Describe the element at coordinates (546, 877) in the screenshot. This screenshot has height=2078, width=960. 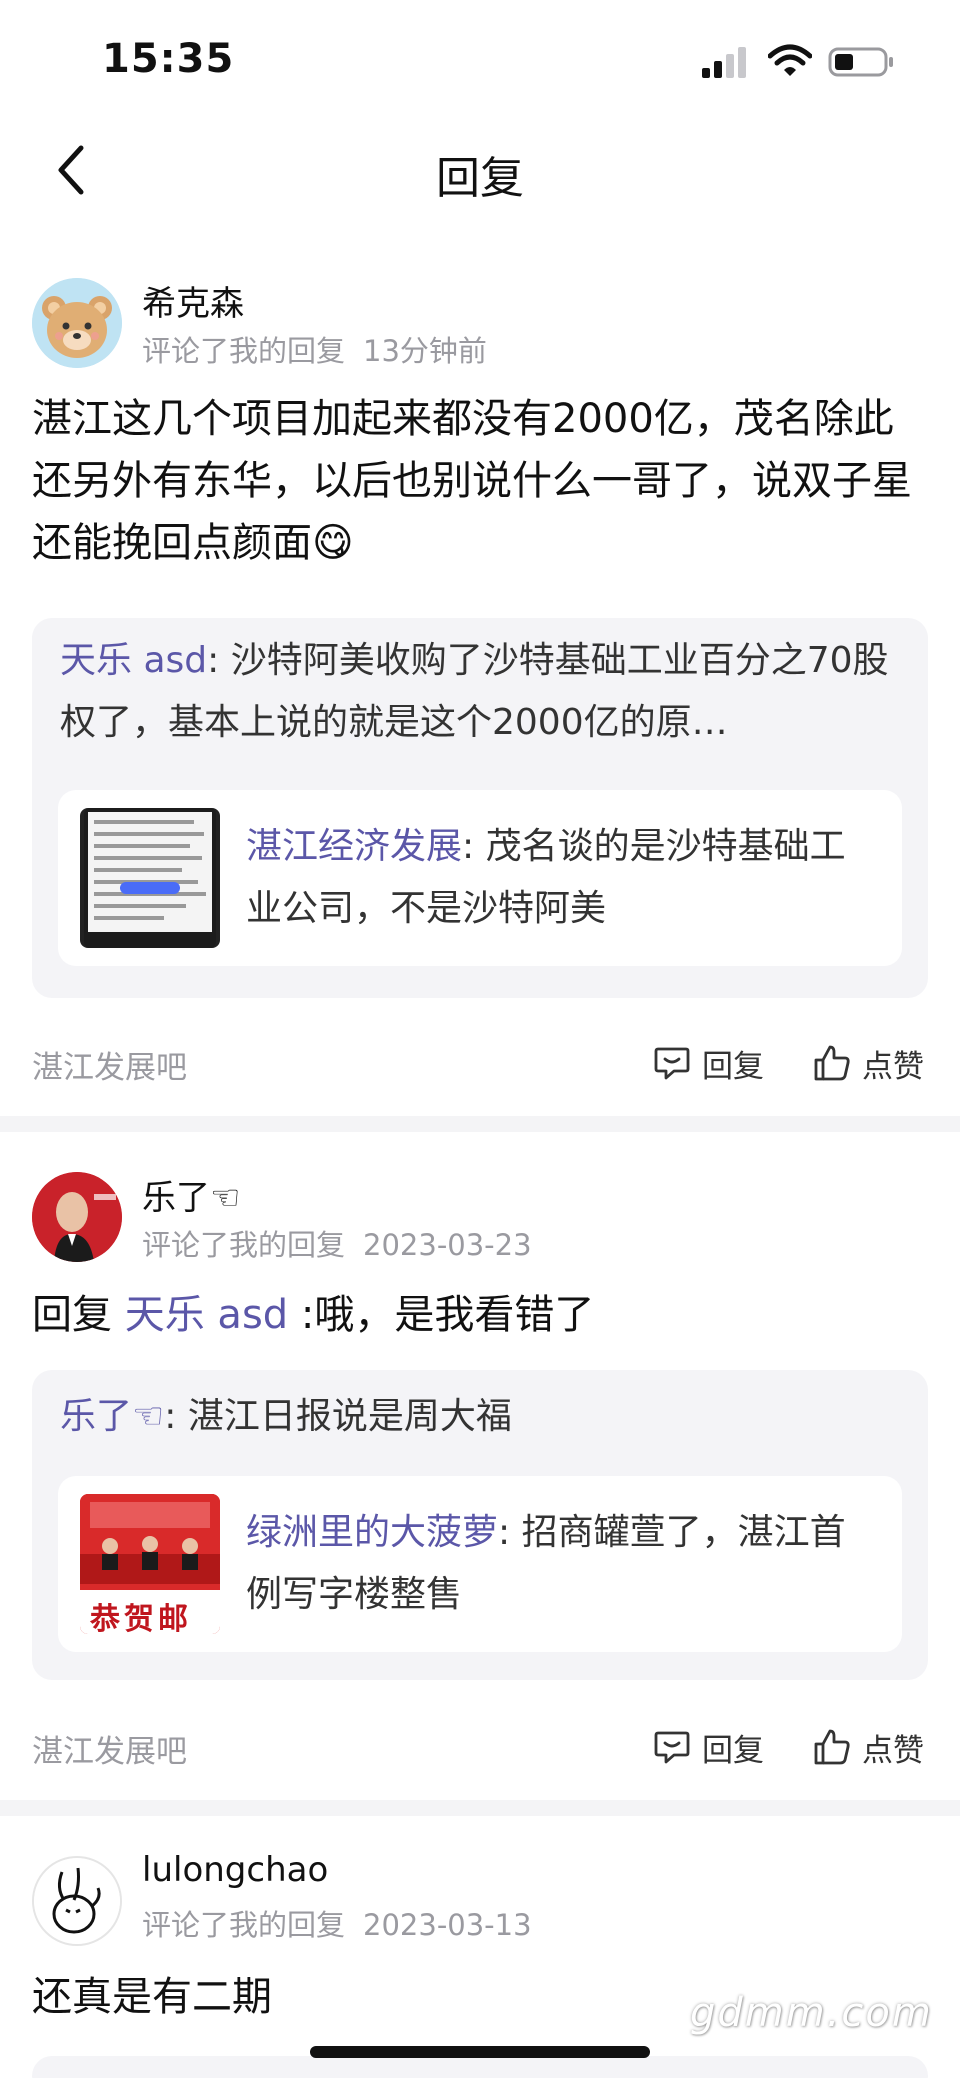
I see `original-post-text: 湛江经济发展: 茂名谈的是沙特基础工业公司，不是沙特阿美` at that location.